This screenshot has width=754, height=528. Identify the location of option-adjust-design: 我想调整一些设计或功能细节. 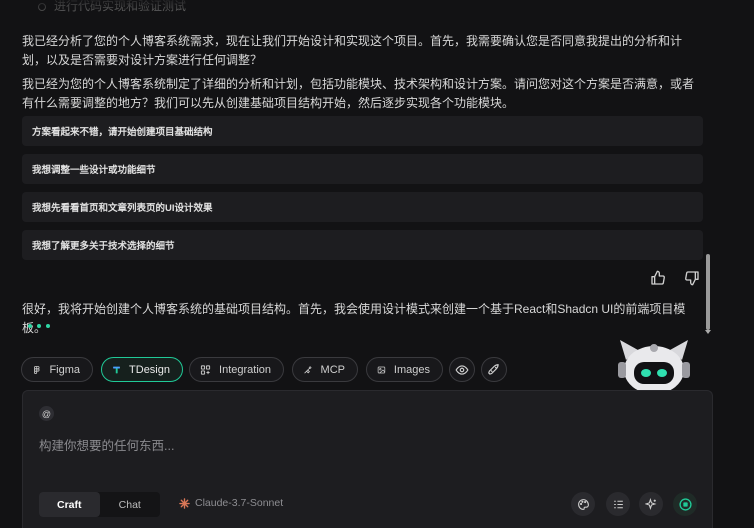
(362, 169).